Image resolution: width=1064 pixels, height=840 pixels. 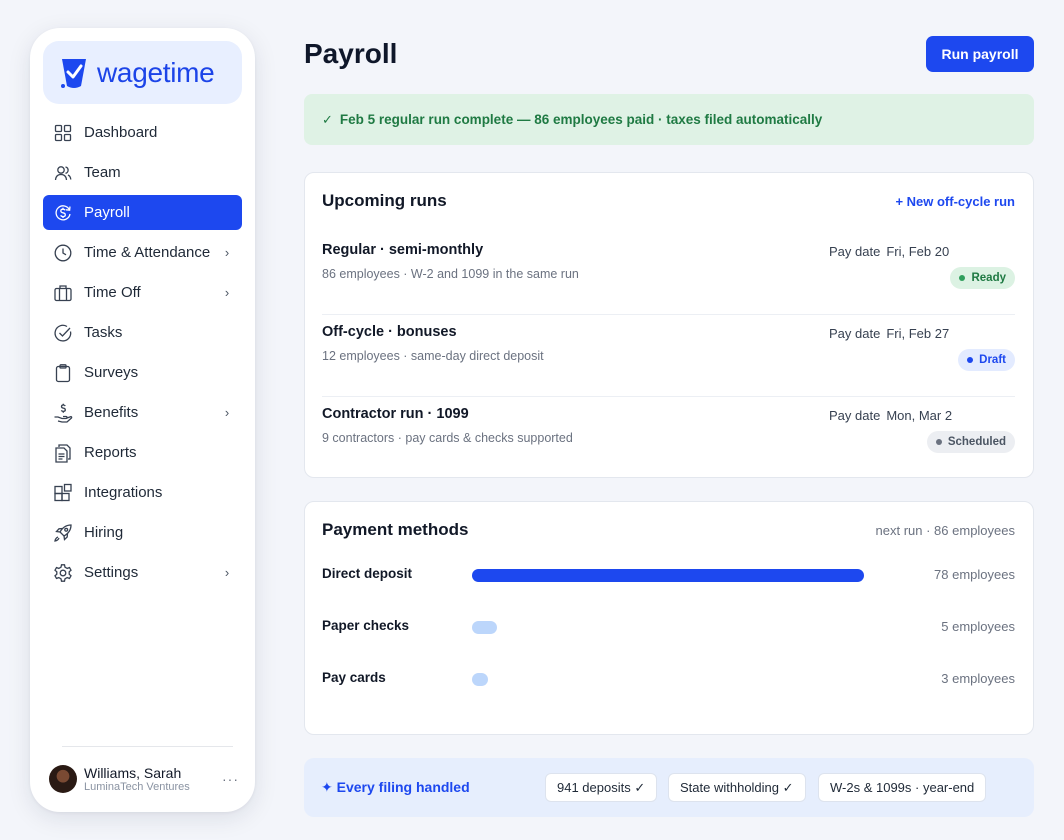 I want to click on sidebar-item-label: Settings, so click(x=111, y=572).